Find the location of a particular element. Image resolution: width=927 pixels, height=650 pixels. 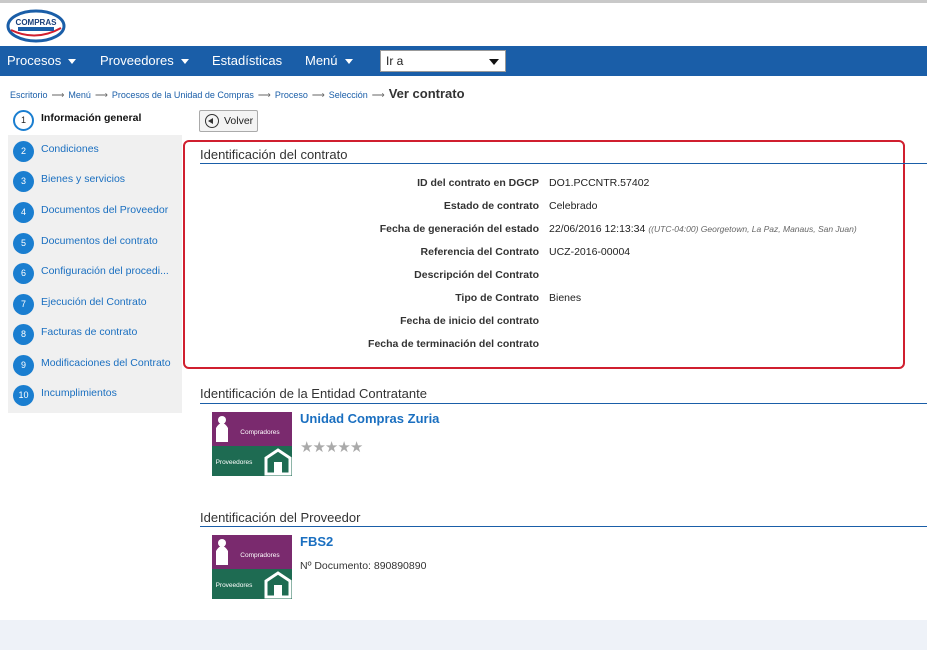

field-label: ID del contrato en DGCP is located at coordinates (478, 183).